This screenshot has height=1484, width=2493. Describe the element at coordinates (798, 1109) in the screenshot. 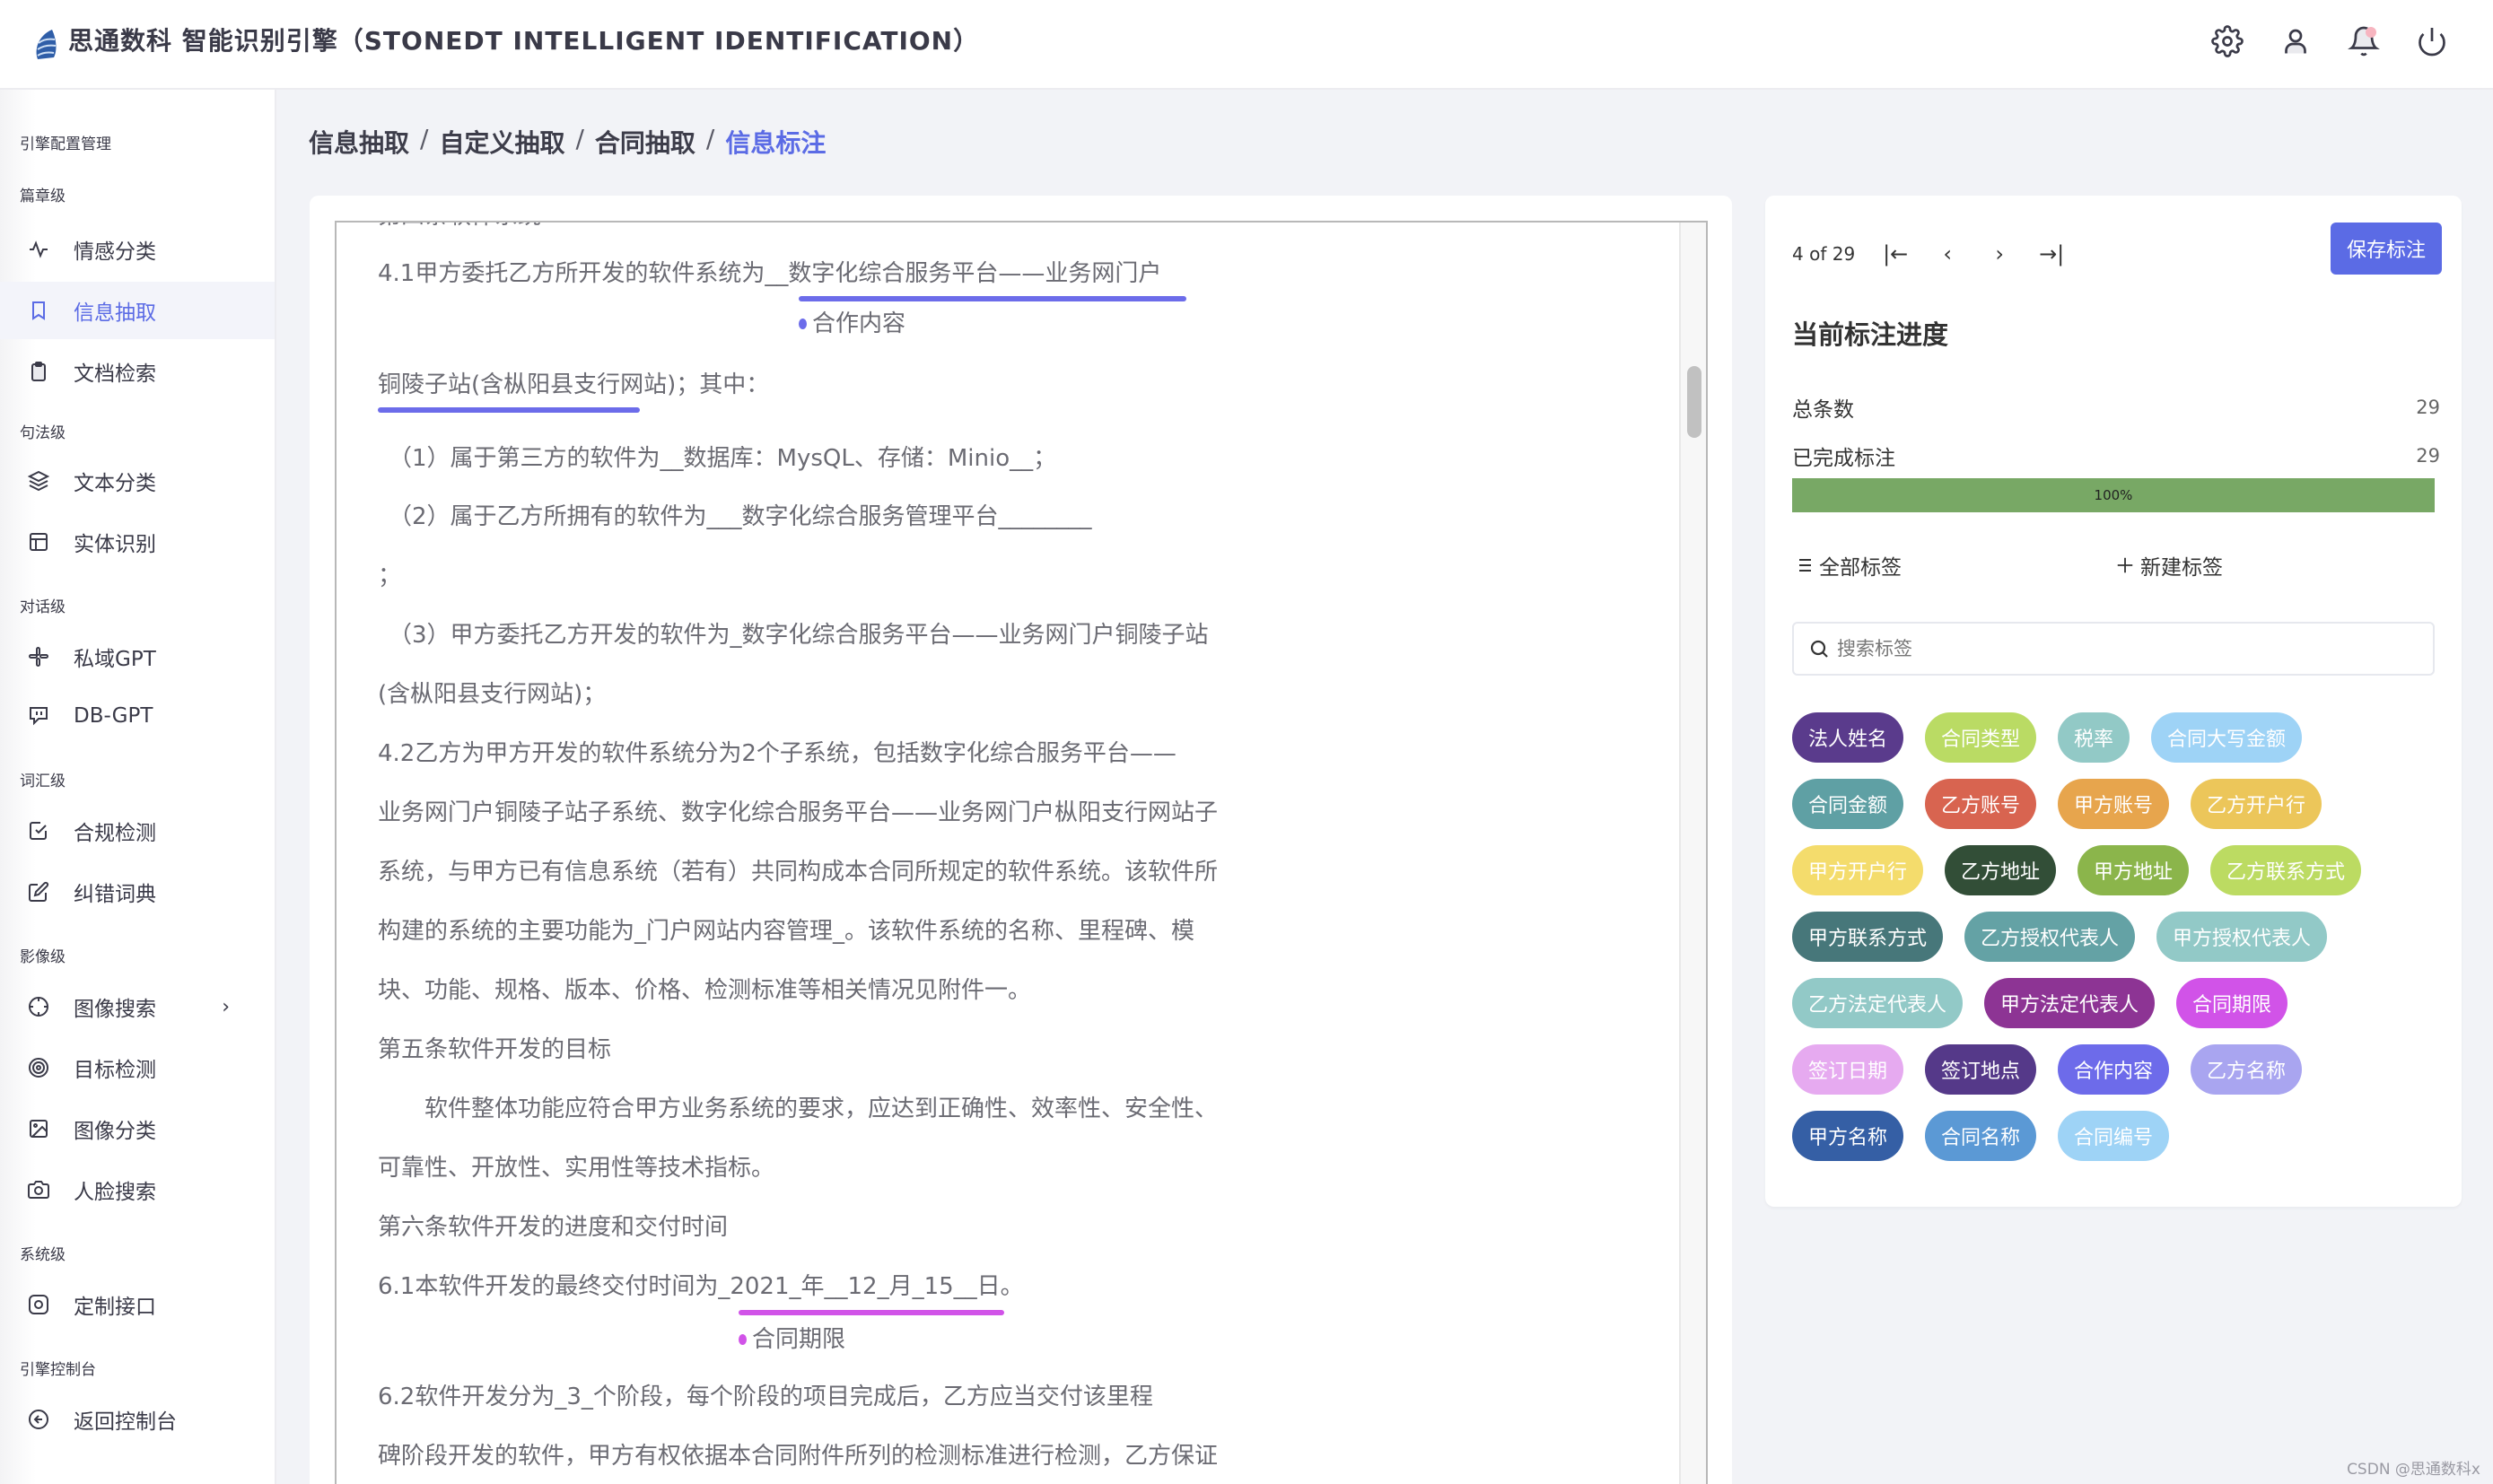

I see `document-line: 软件整体功能应符合甲方业务系统的要求，应达到正确性、效率性、安全性、` at that location.